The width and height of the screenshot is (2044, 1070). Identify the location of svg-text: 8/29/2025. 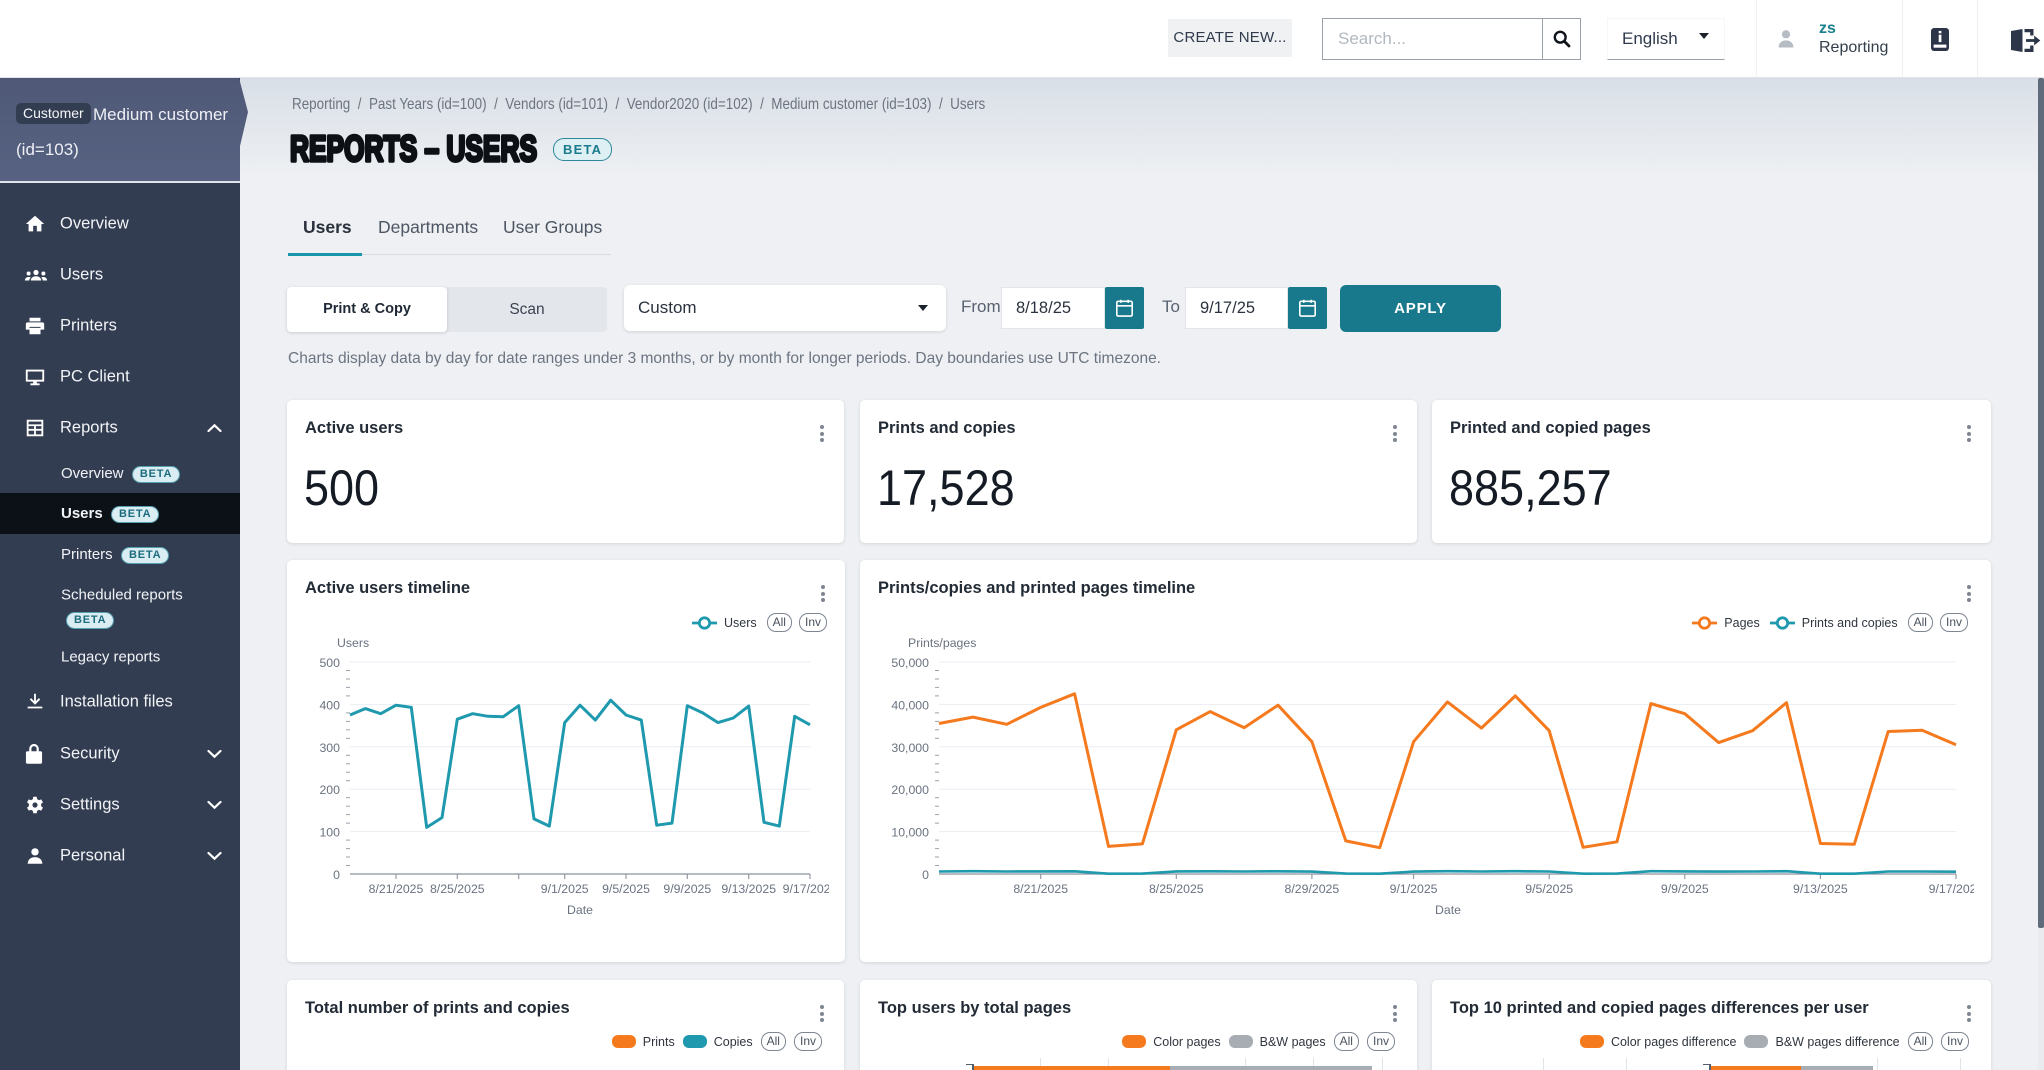
(1312, 889).